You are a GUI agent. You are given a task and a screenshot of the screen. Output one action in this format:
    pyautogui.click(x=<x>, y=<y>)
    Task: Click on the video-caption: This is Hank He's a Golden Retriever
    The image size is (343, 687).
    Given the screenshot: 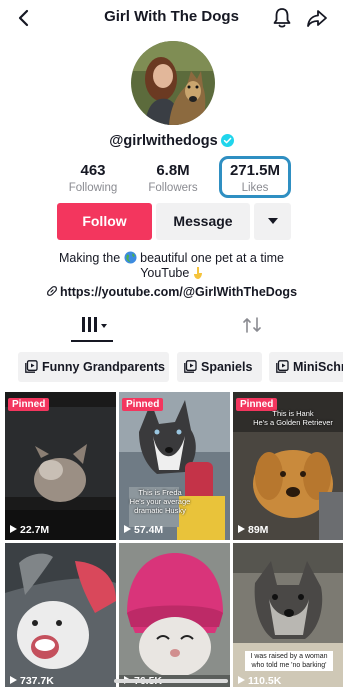 What is the action you would take?
    pyautogui.click(x=293, y=418)
    